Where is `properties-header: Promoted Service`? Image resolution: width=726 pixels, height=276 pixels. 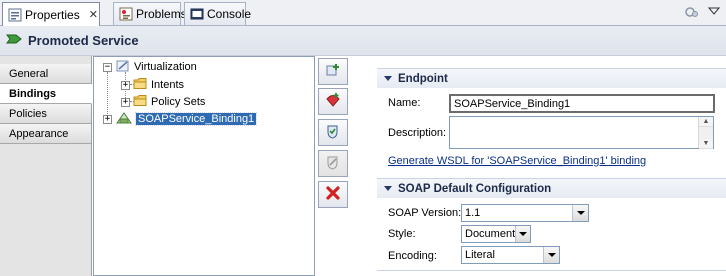
properties-header: Promoted Service is located at coordinates (363, 41).